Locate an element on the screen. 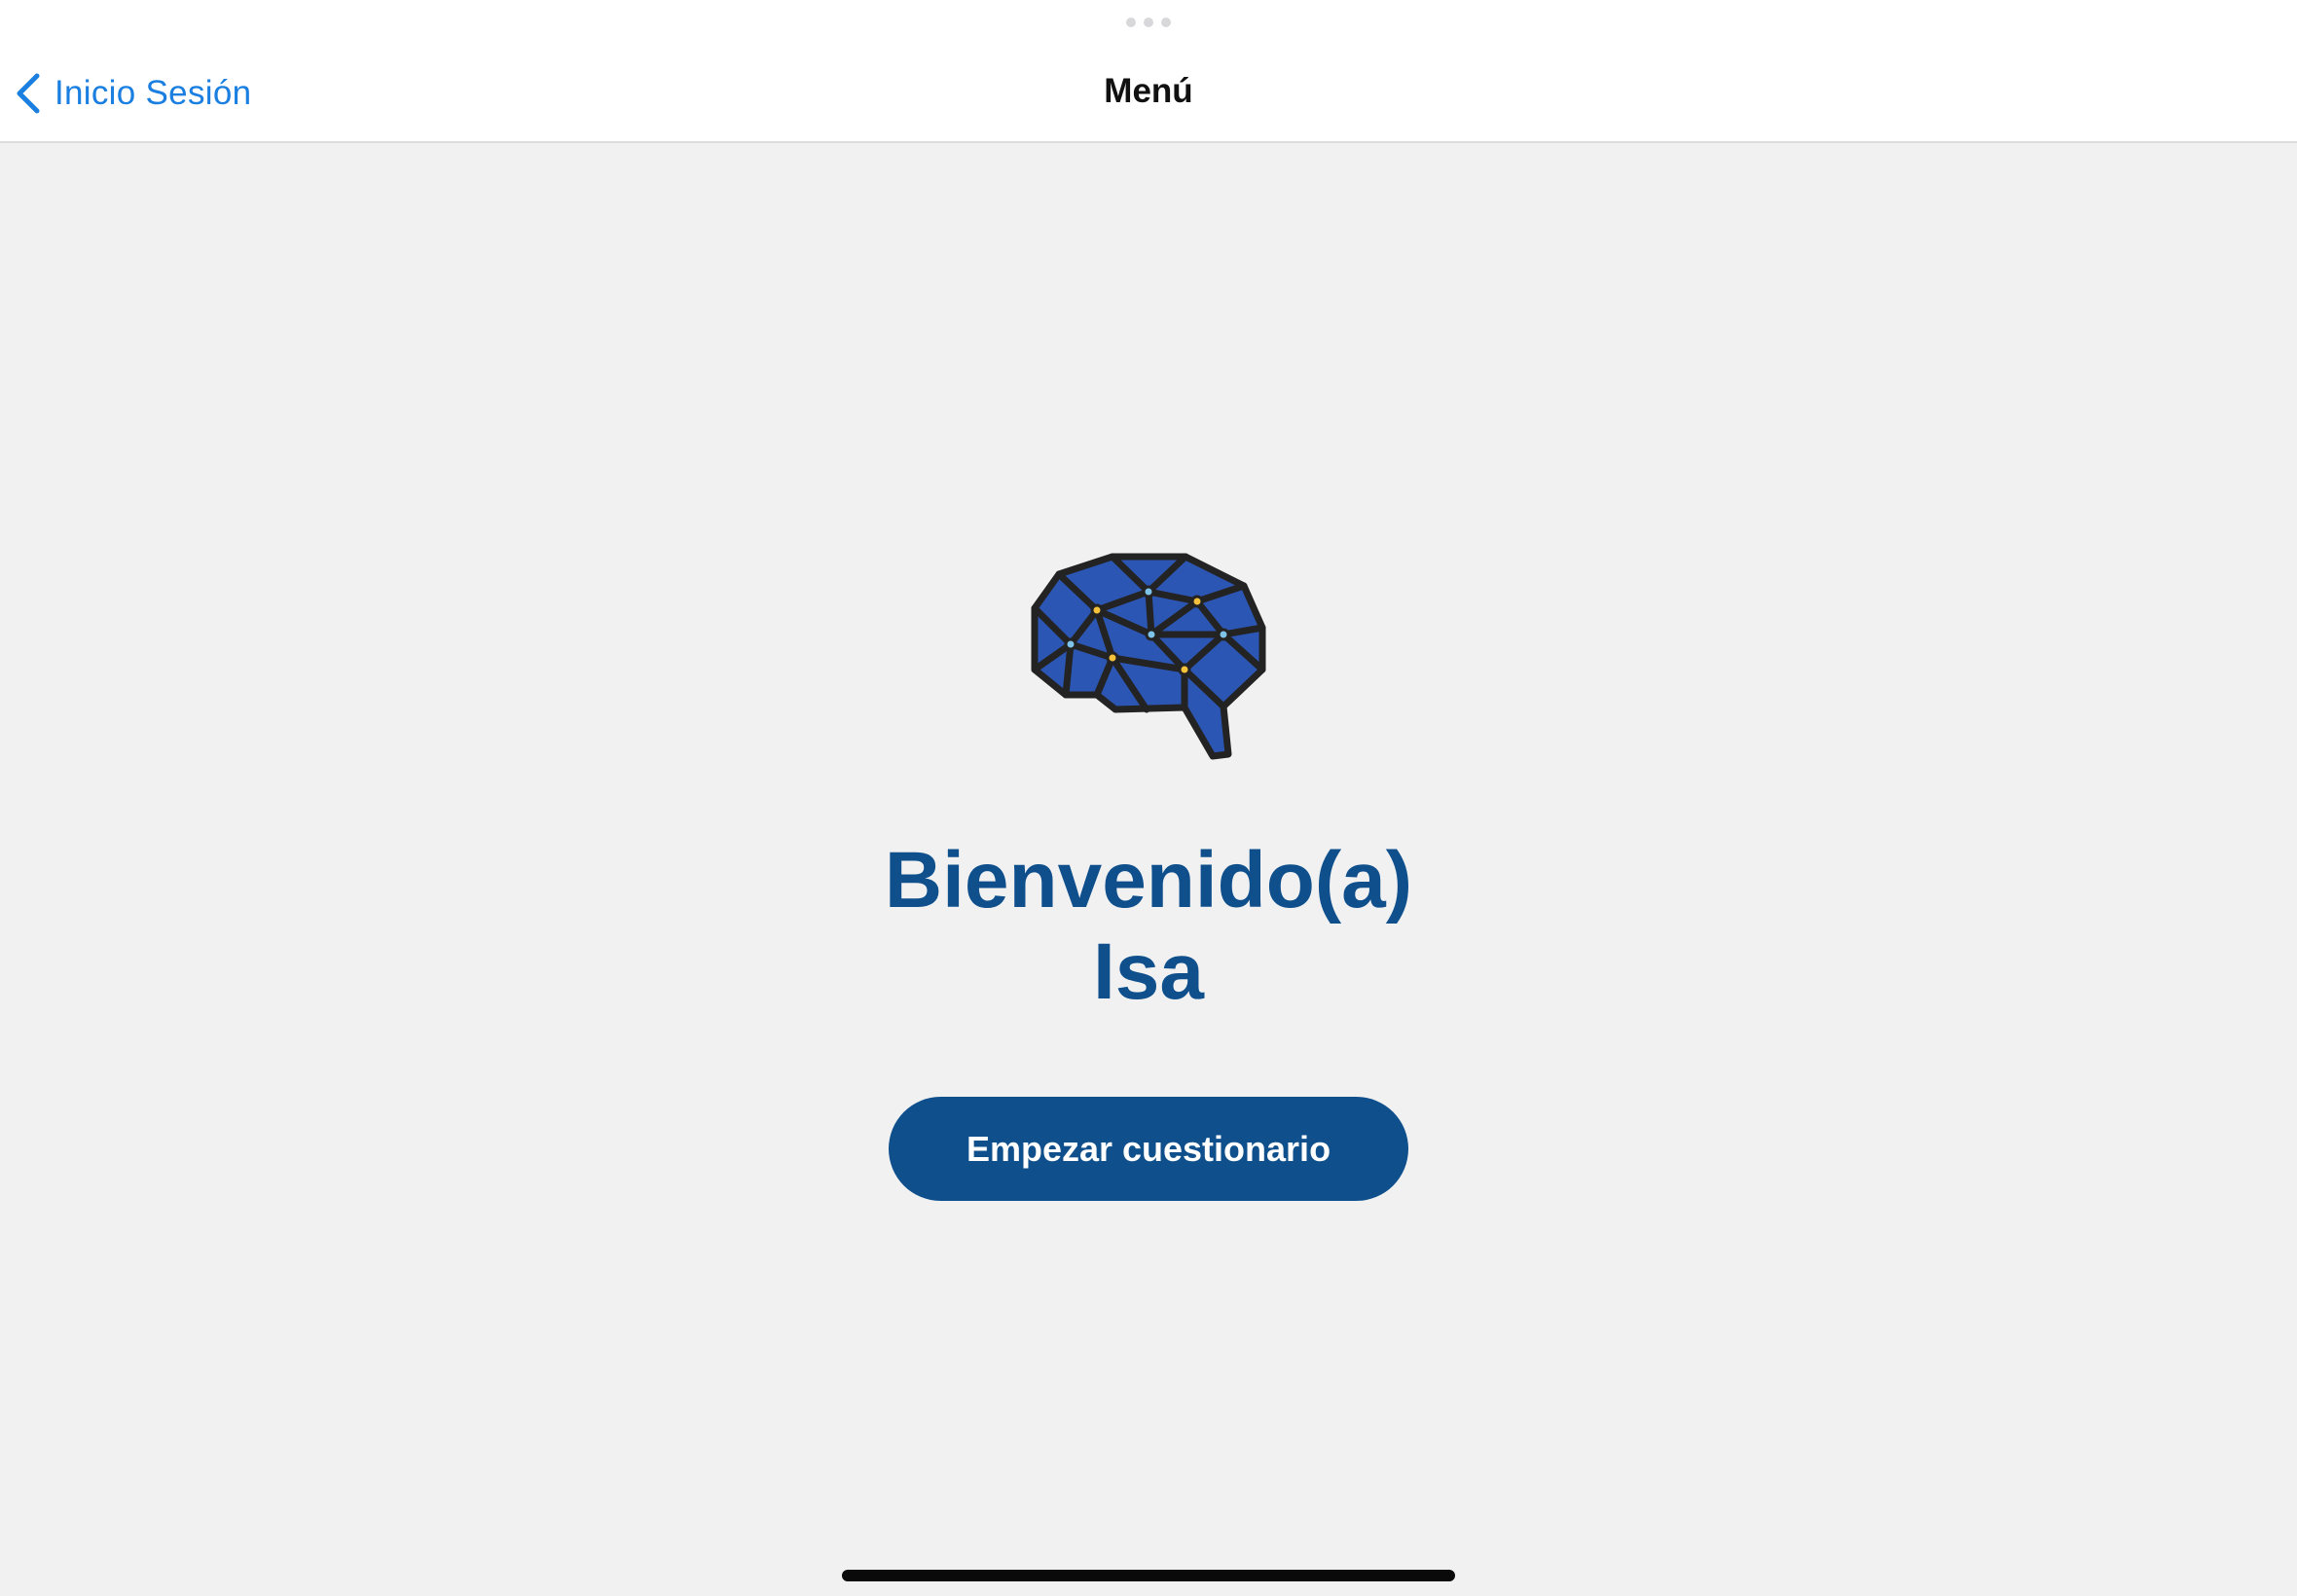  user-name: Isa is located at coordinates (1148, 972).